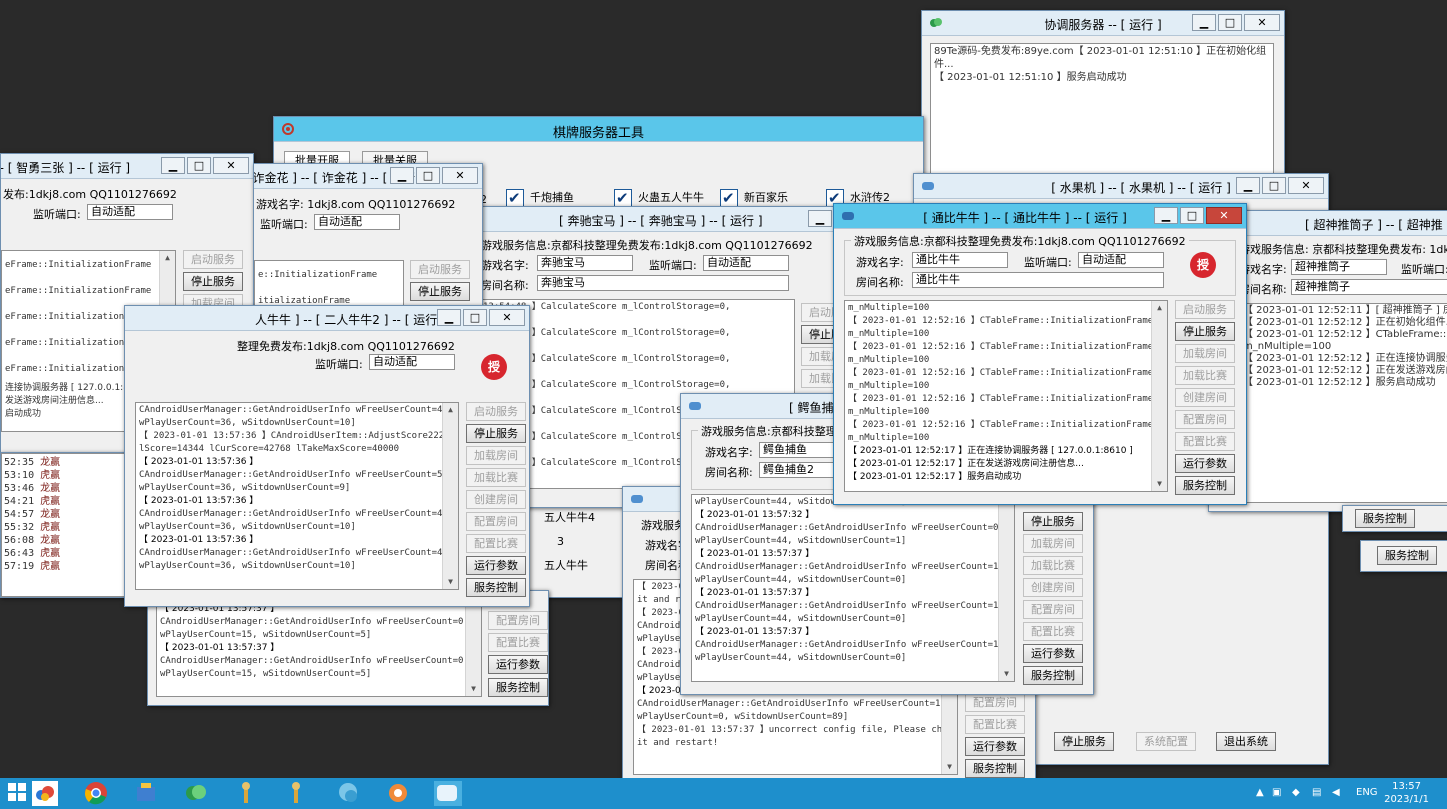  I want to click on tray-volume-icon: ◀, so click(1336, 792).